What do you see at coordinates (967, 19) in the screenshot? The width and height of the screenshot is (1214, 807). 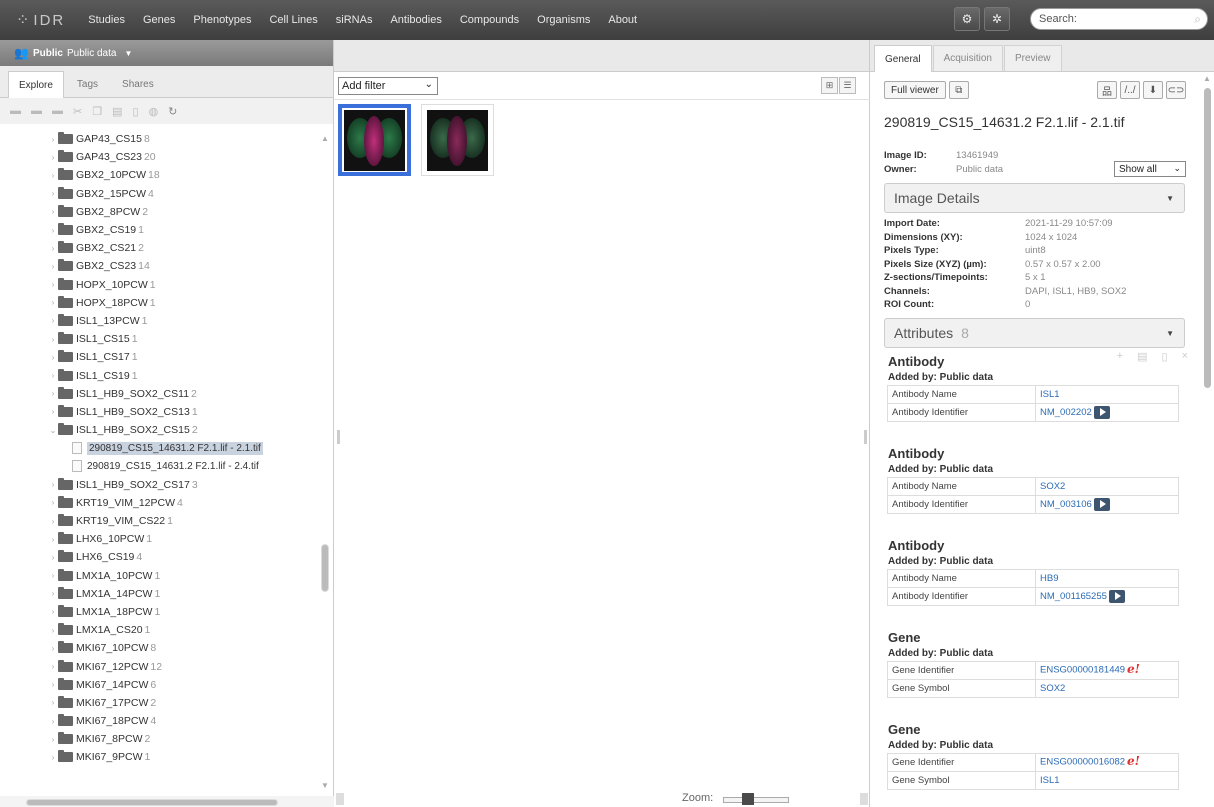 I see `settings-gear-icon: ⚙` at bounding box center [967, 19].